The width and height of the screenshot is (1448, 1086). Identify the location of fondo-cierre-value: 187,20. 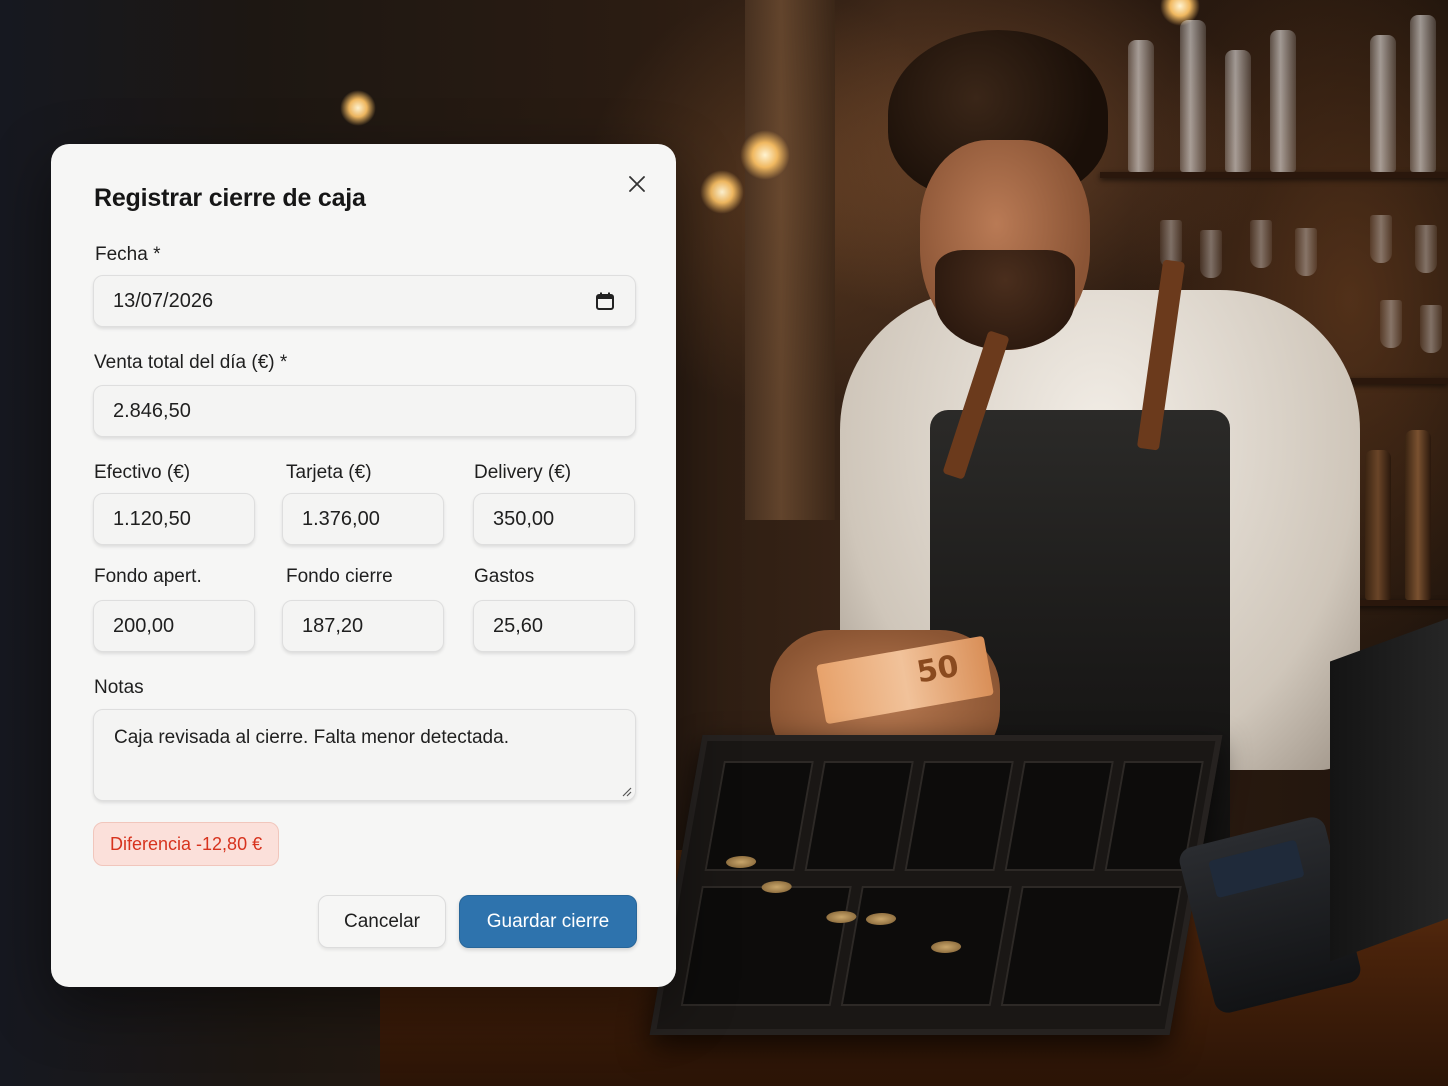
(333, 625).